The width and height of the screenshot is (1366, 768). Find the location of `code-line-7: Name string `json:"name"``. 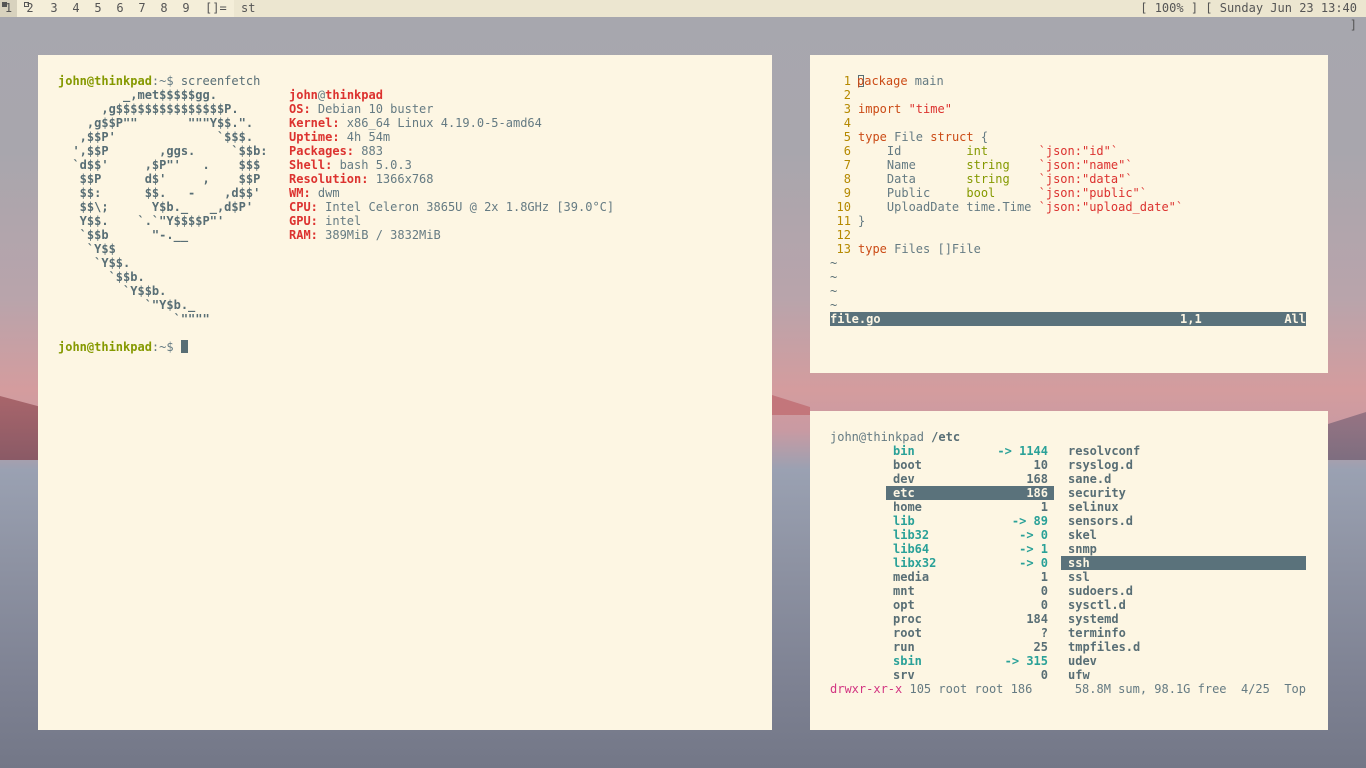

code-line-7: Name string `json:"name"` is located at coordinates (995, 165).